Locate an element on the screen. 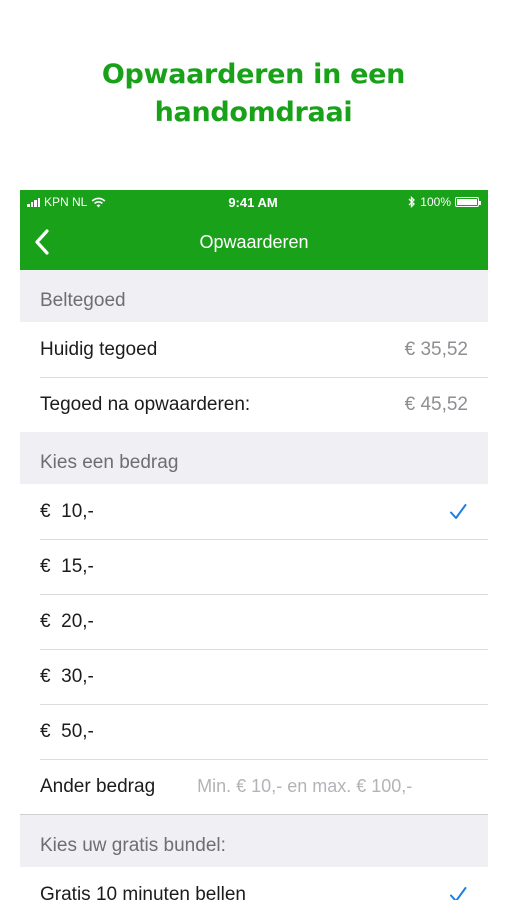  bundle-options-group: Gratis 10 minuten bellen is located at coordinates (254, 883).